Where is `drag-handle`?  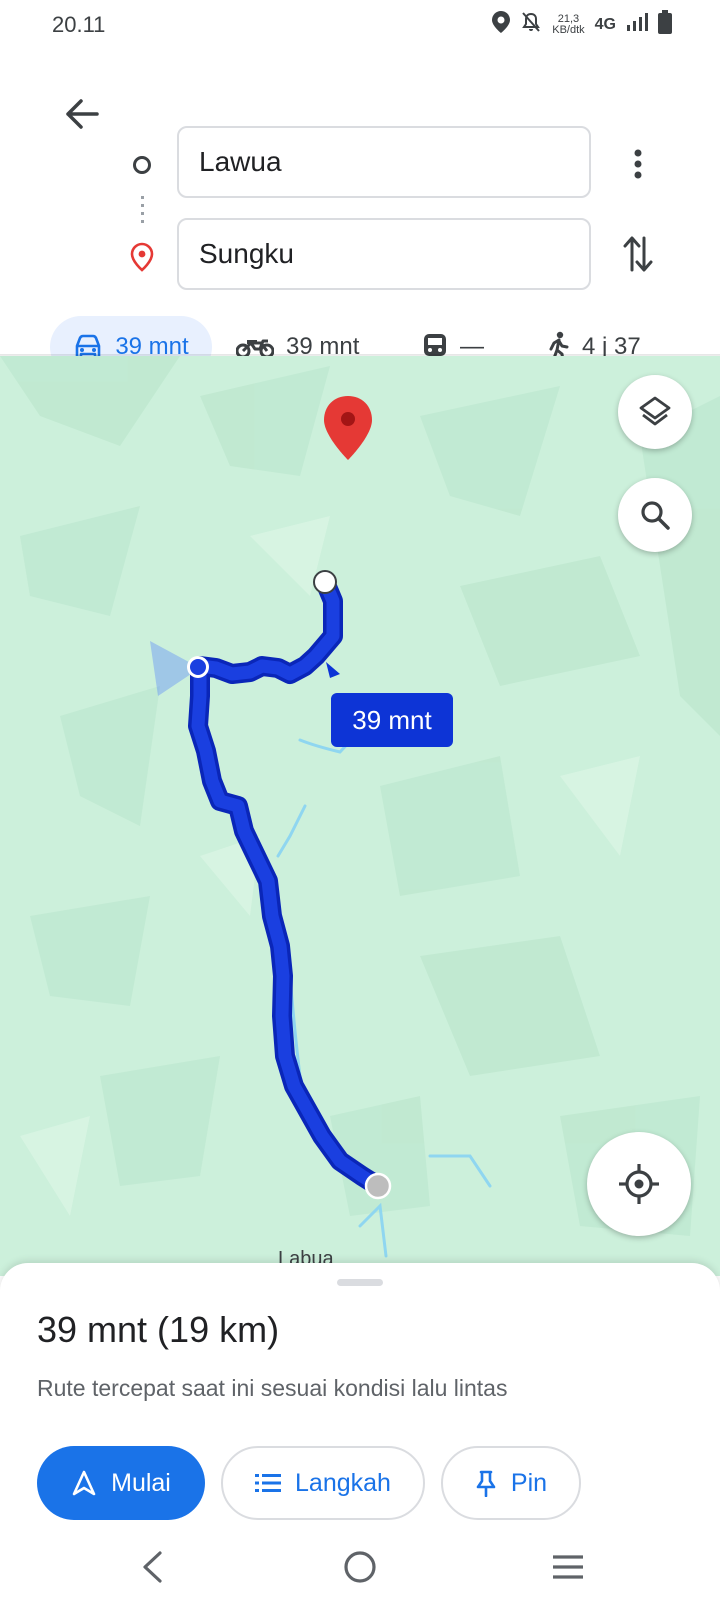 drag-handle is located at coordinates (360, 1282).